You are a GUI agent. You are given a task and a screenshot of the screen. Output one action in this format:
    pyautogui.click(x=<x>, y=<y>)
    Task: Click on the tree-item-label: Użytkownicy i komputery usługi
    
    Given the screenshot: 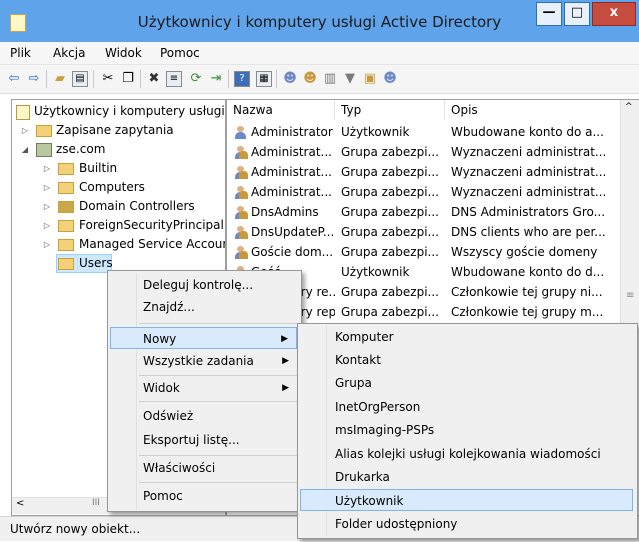 What is the action you would take?
    pyautogui.click(x=129, y=111)
    